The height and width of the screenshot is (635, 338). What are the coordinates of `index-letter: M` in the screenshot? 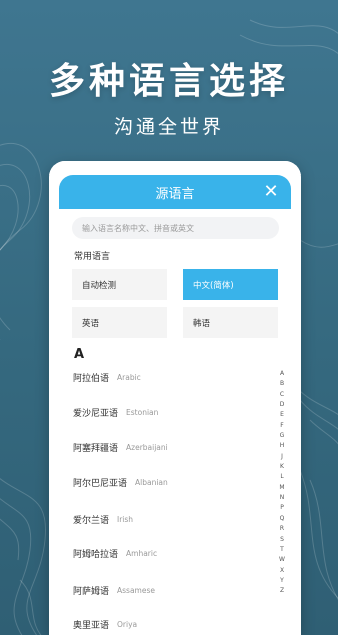 It's located at (281, 488).